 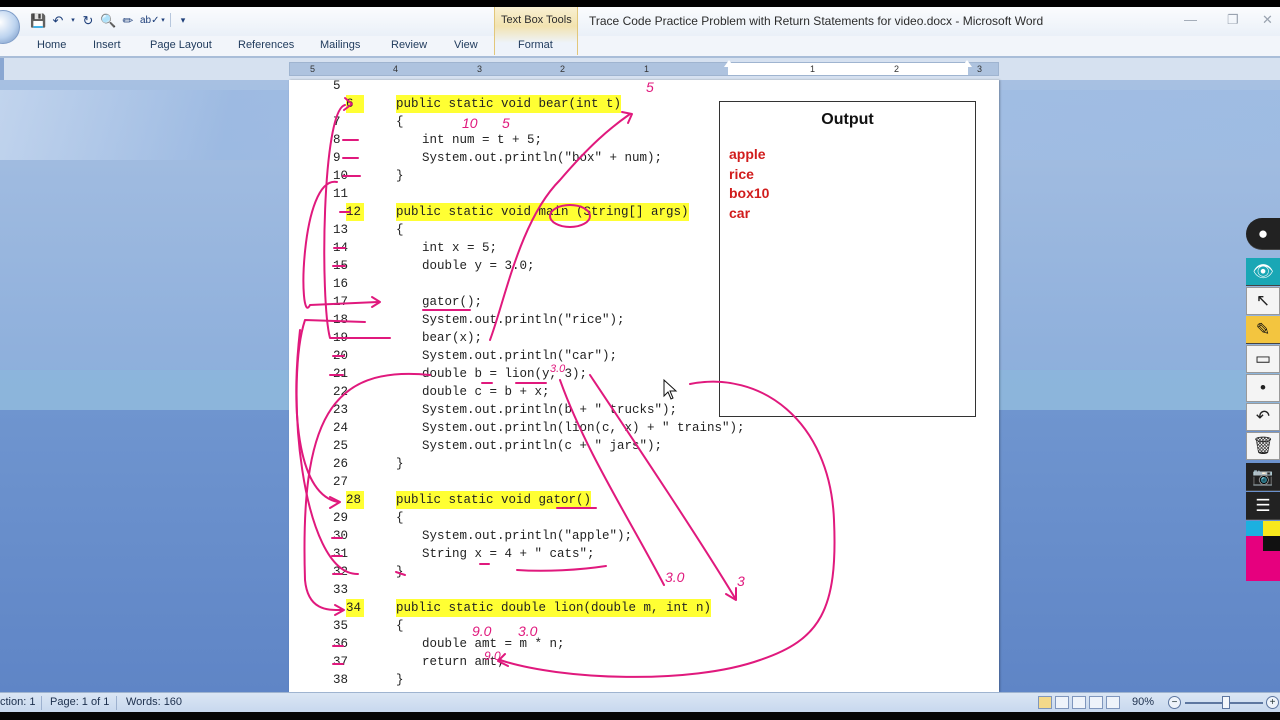 I want to click on tab-insert: Insert, so click(x=107, y=45).